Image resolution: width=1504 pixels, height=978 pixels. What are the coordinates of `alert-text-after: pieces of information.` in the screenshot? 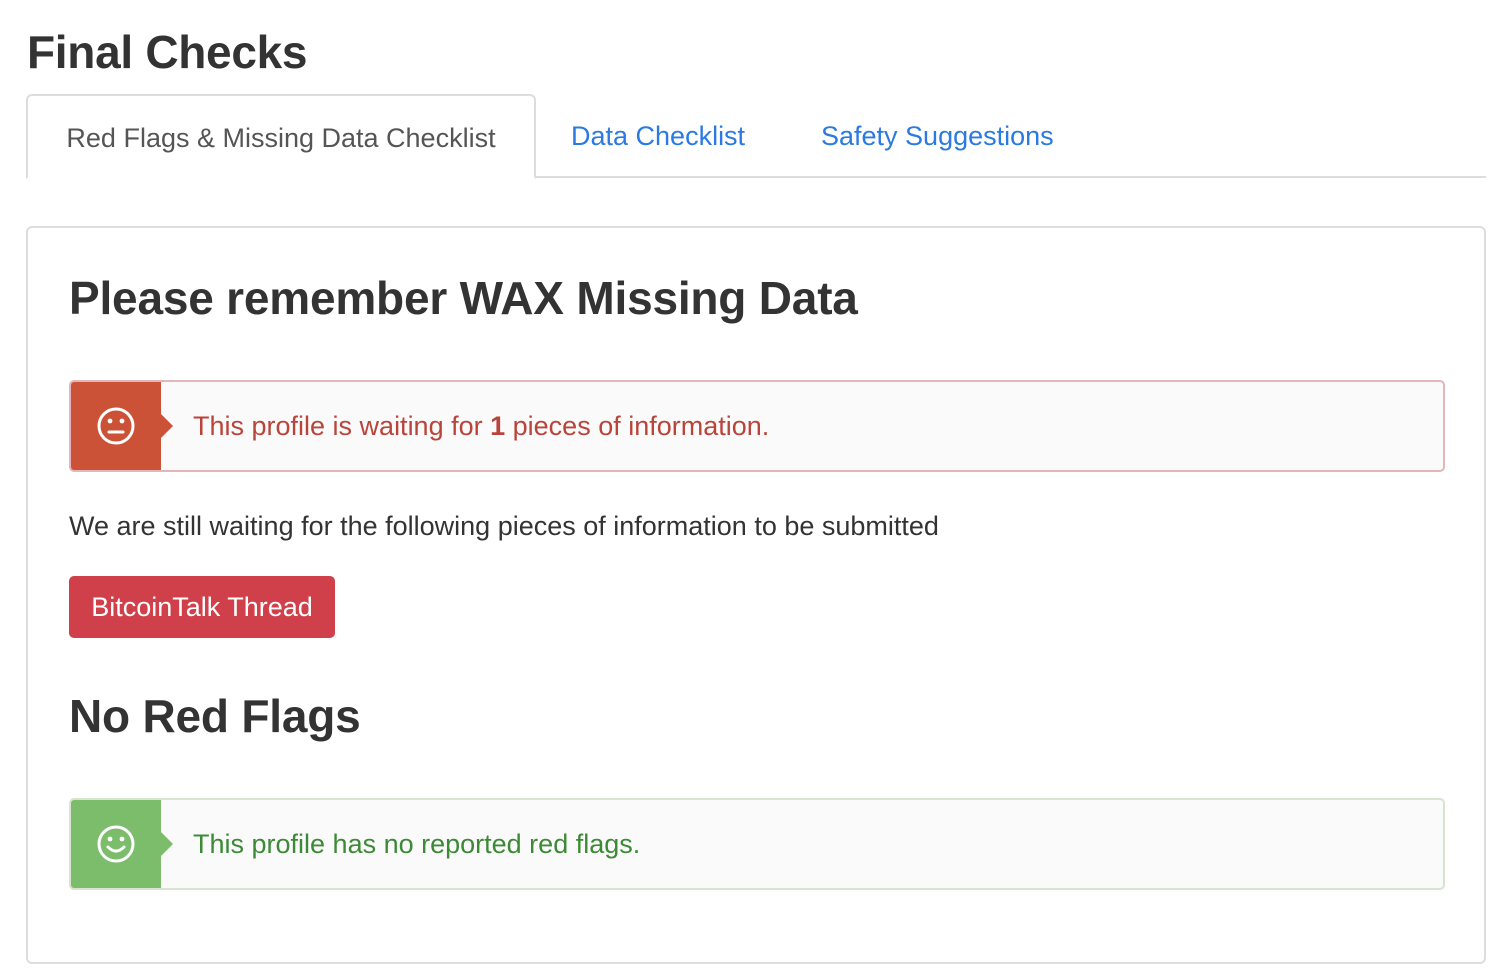 It's located at (637, 426).